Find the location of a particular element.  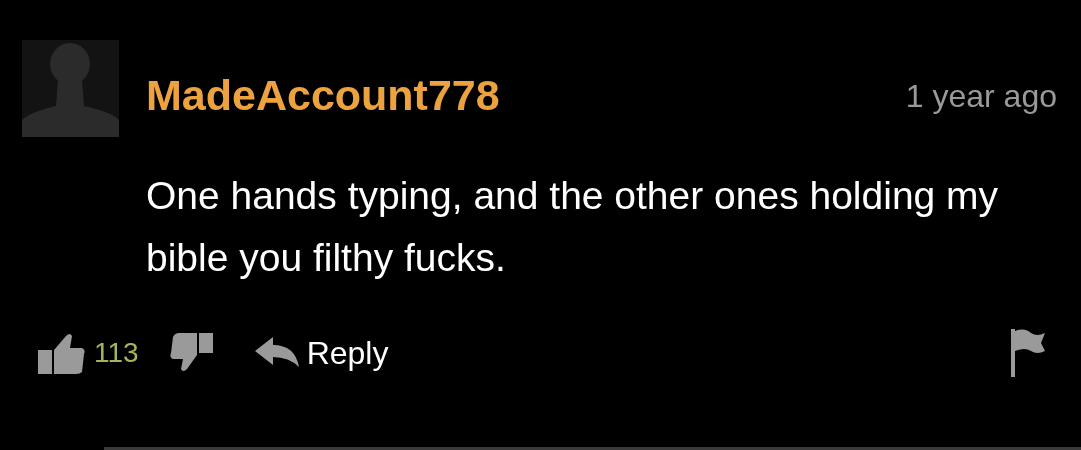

thumbs-down-icon is located at coordinates (190, 353).